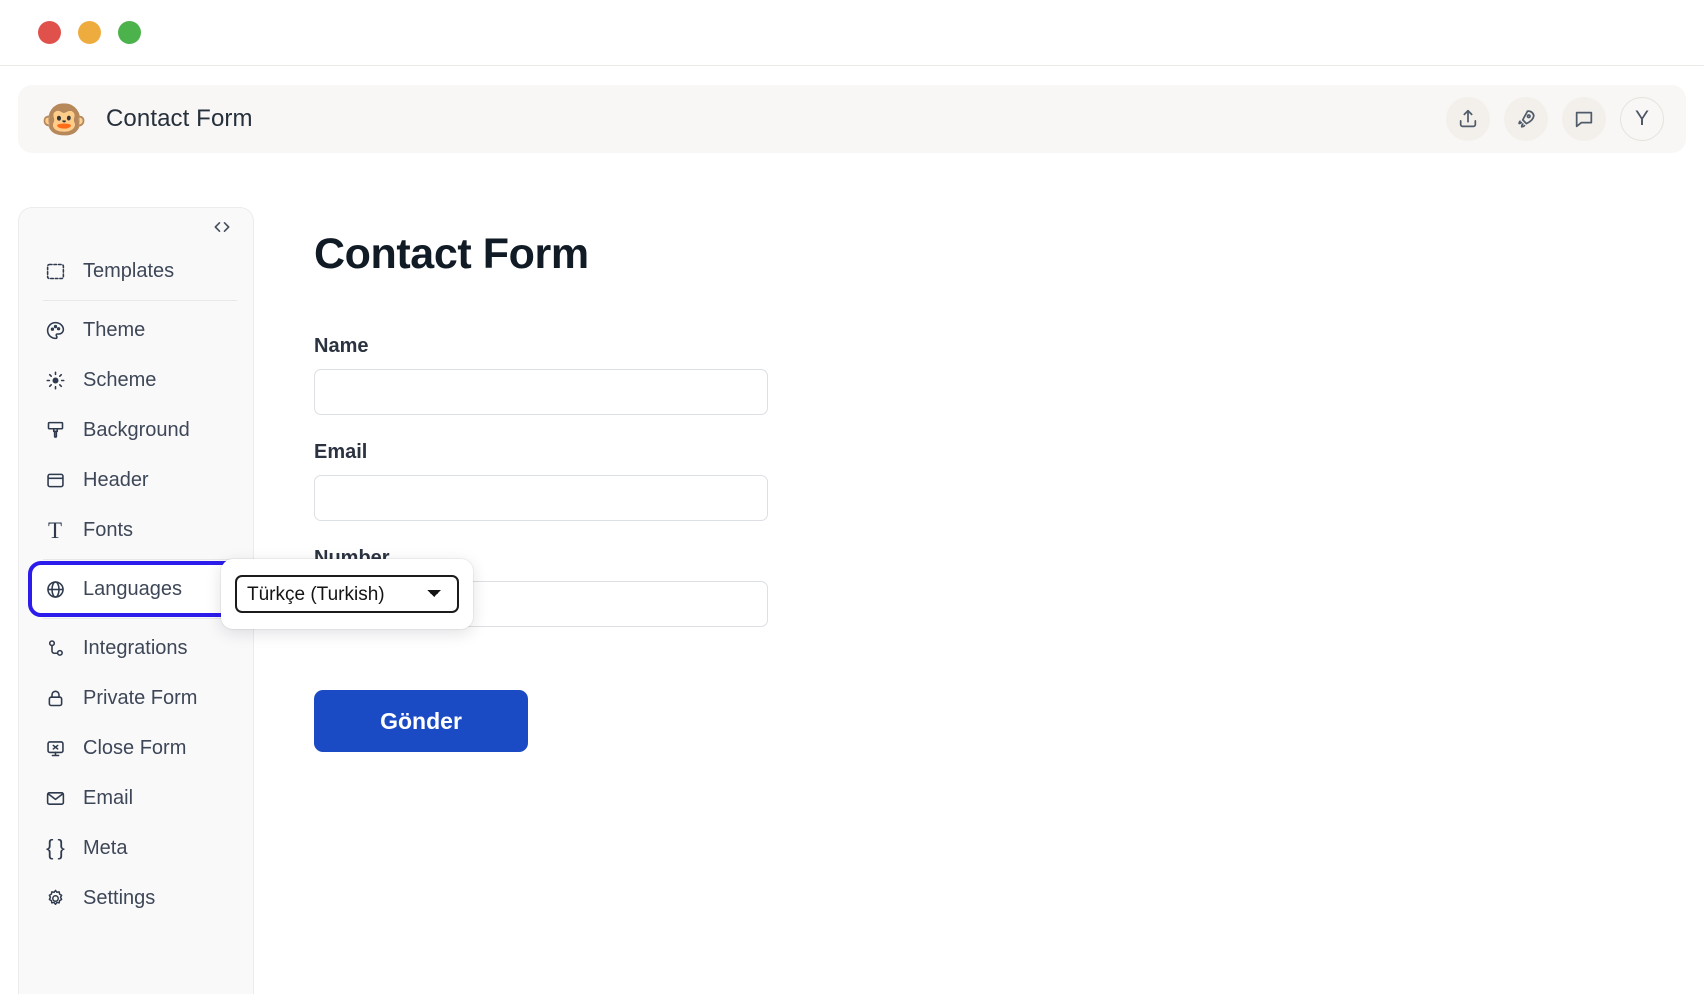  What do you see at coordinates (421, 721) in the screenshot?
I see `submit-button: Gönder` at bounding box center [421, 721].